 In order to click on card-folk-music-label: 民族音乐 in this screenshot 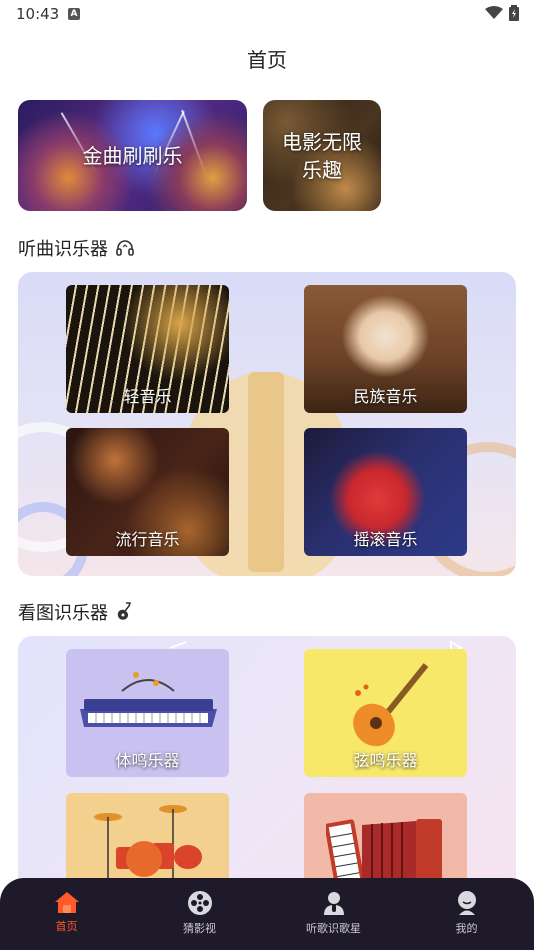, I will do `click(385, 396)`.